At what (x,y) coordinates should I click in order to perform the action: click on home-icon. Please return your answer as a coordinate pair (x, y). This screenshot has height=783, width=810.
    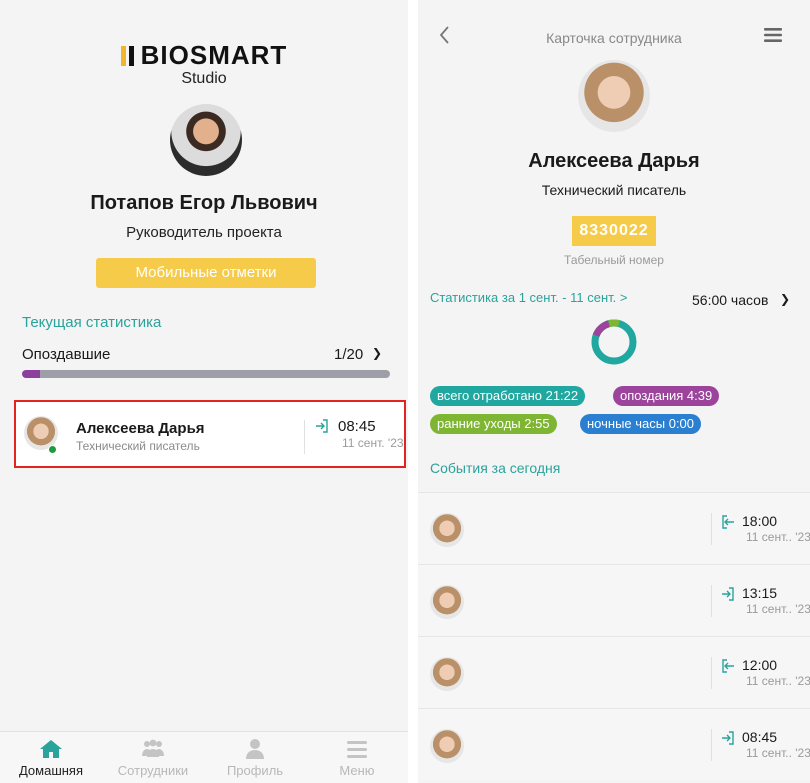
    Looking at the image, I should click on (51, 749).